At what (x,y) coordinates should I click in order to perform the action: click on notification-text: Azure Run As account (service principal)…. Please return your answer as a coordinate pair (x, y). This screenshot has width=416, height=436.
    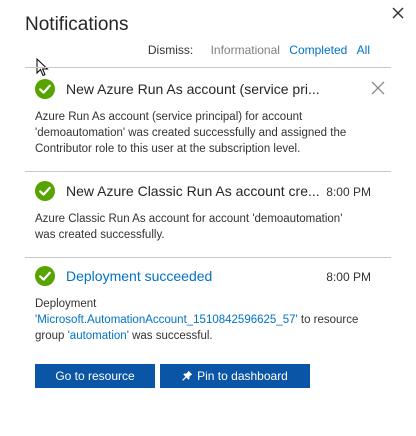
    Looking at the image, I should click on (169, 117).